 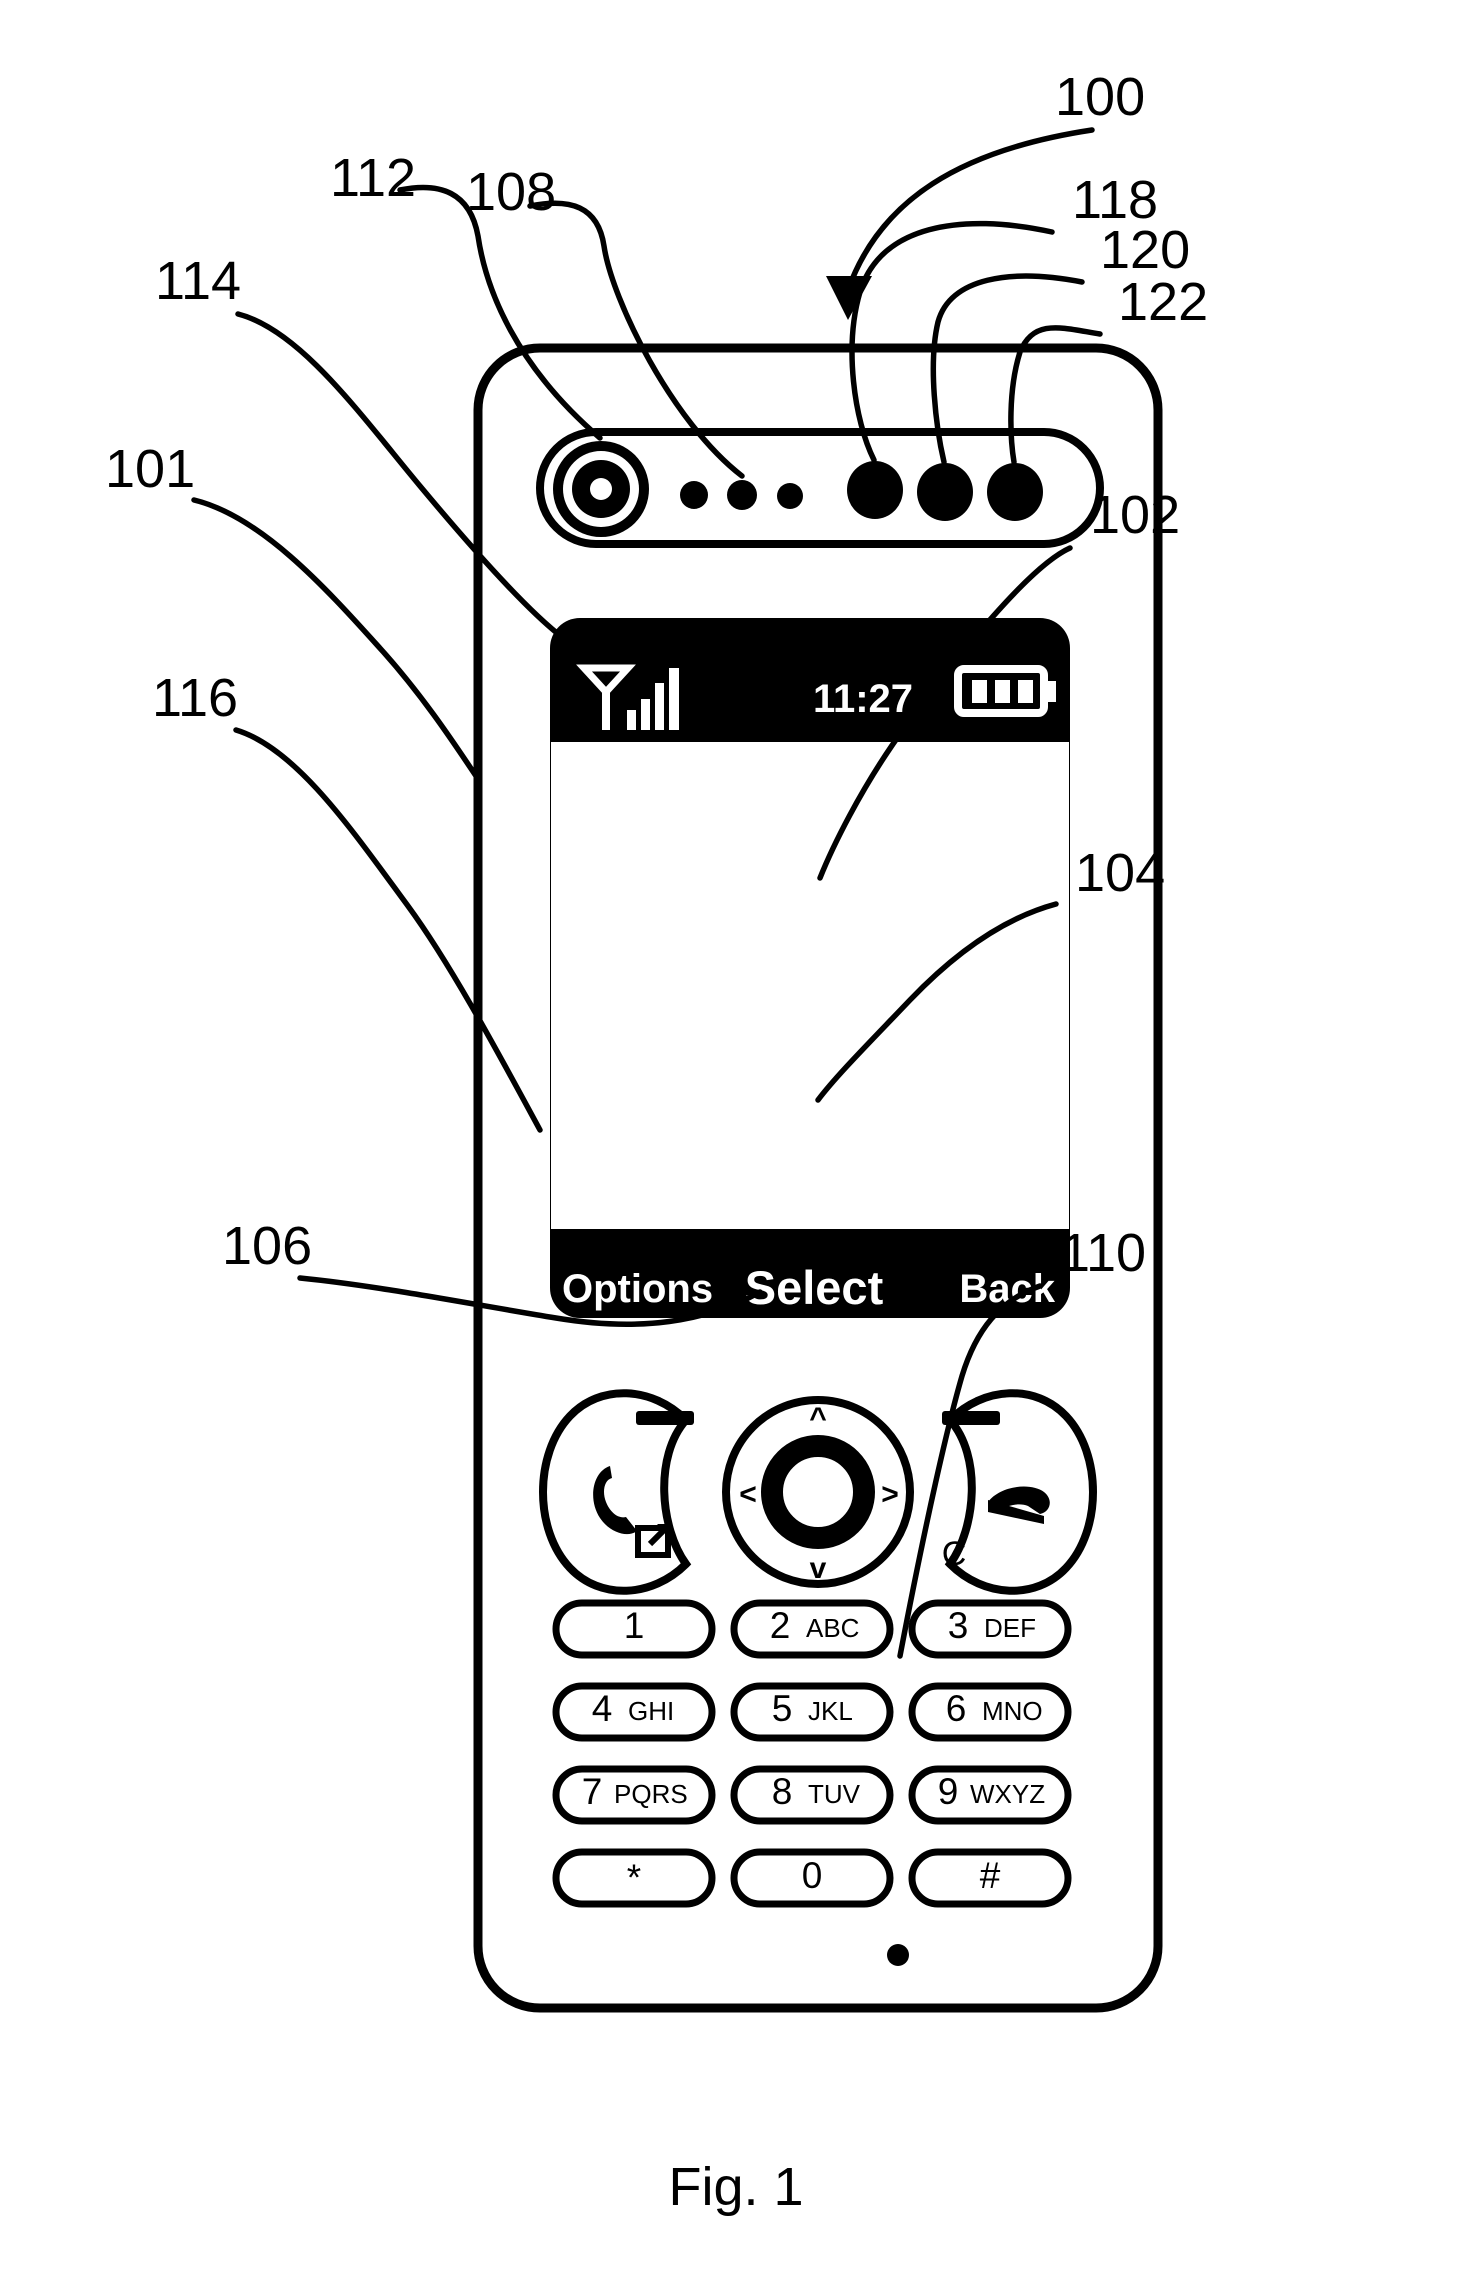 I want to click on key-9: 9 WXYZ, so click(x=990, y=1795).